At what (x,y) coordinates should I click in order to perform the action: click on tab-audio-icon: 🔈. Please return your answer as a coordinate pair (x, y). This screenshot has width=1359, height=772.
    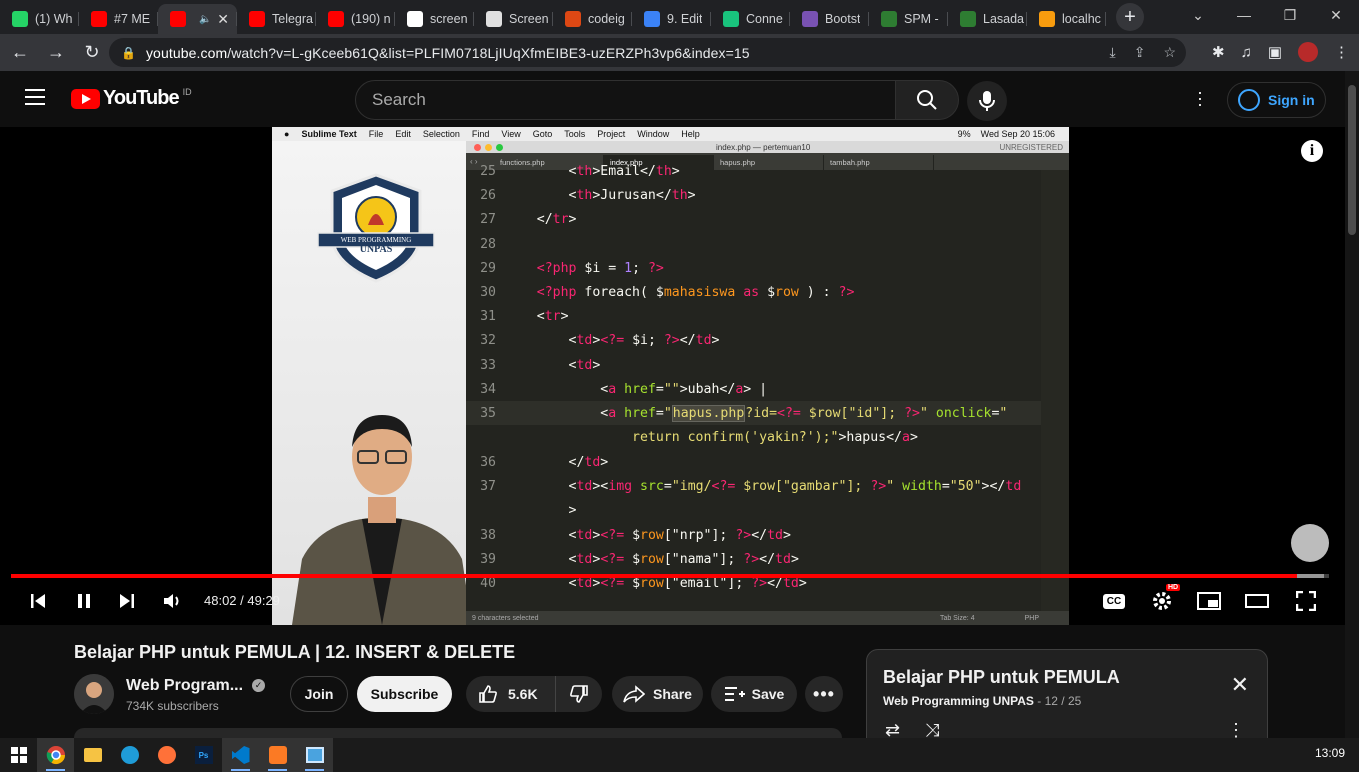
    Looking at the image, I should click on (205, 19).